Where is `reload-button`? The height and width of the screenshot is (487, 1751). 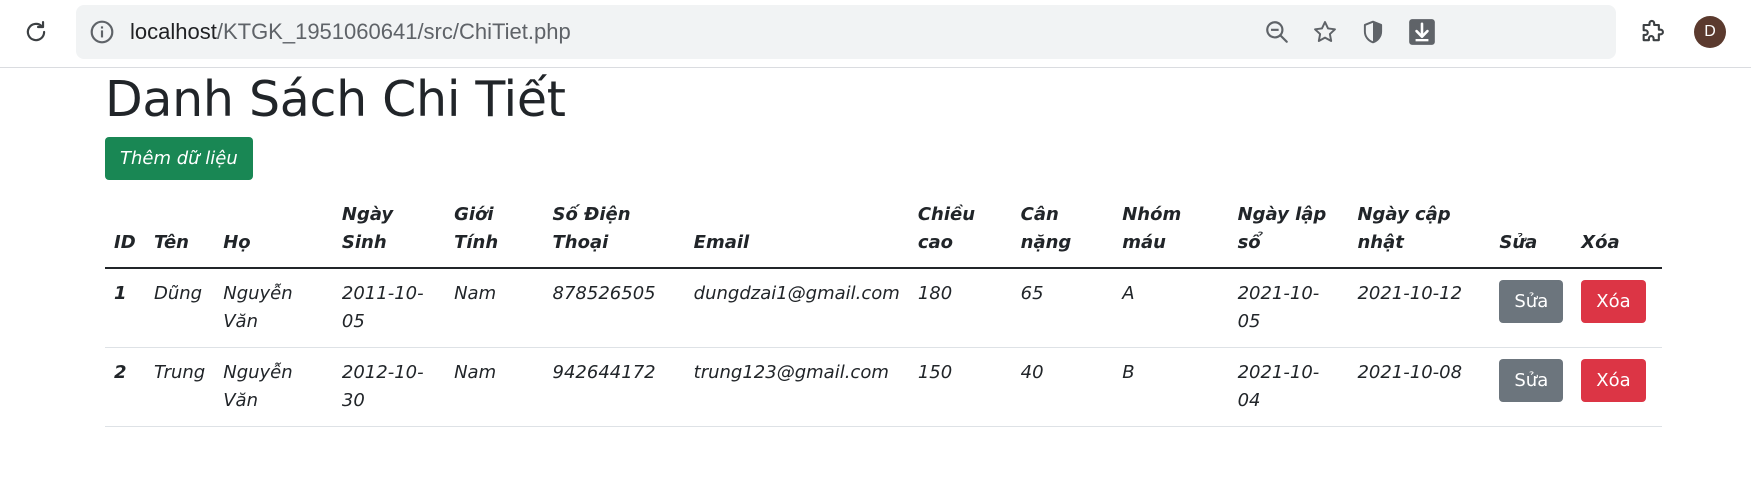 reload-button is located at coordinates (36, 32).